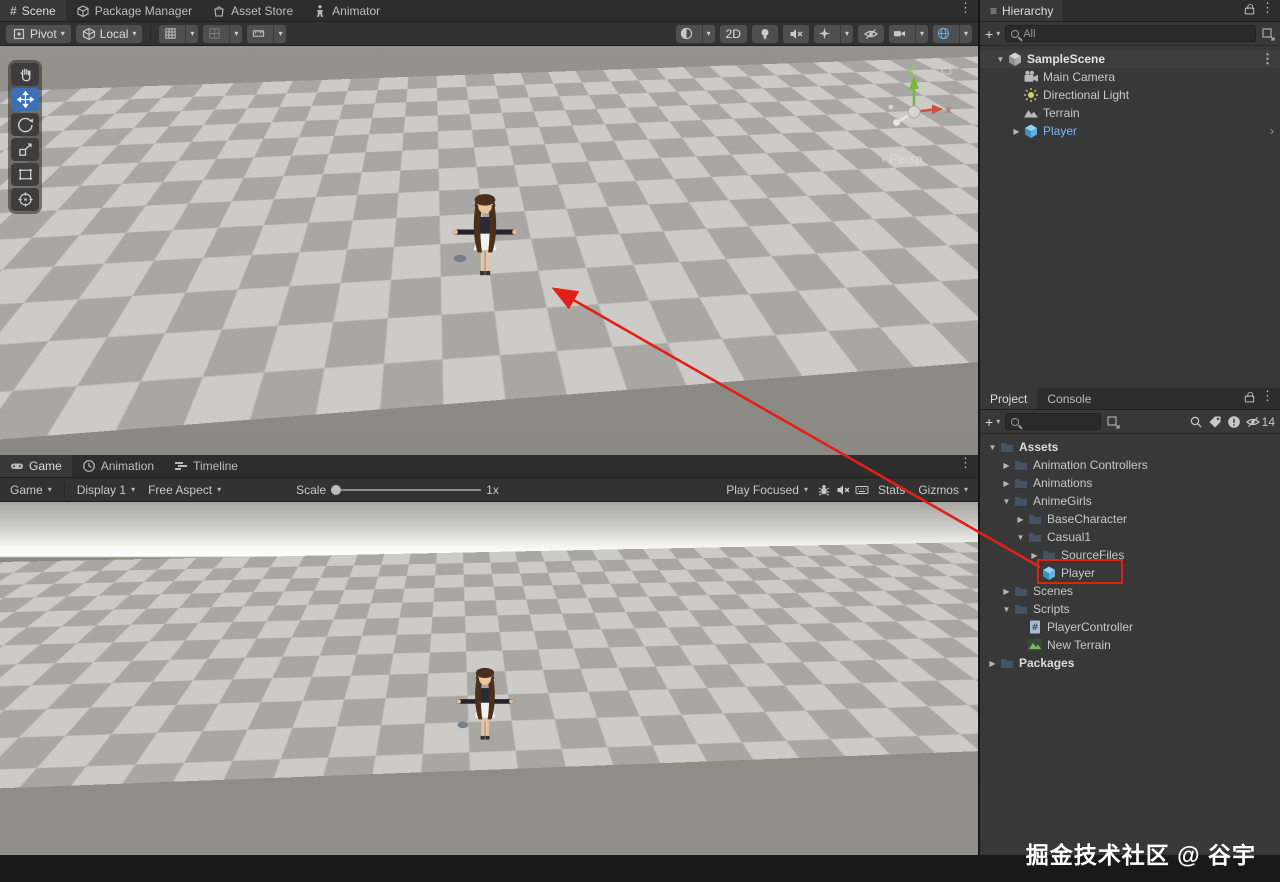 This screenshot has width=1280, height=882. I want to click on tab-asset-store: Asset Store, so click(252, 10).